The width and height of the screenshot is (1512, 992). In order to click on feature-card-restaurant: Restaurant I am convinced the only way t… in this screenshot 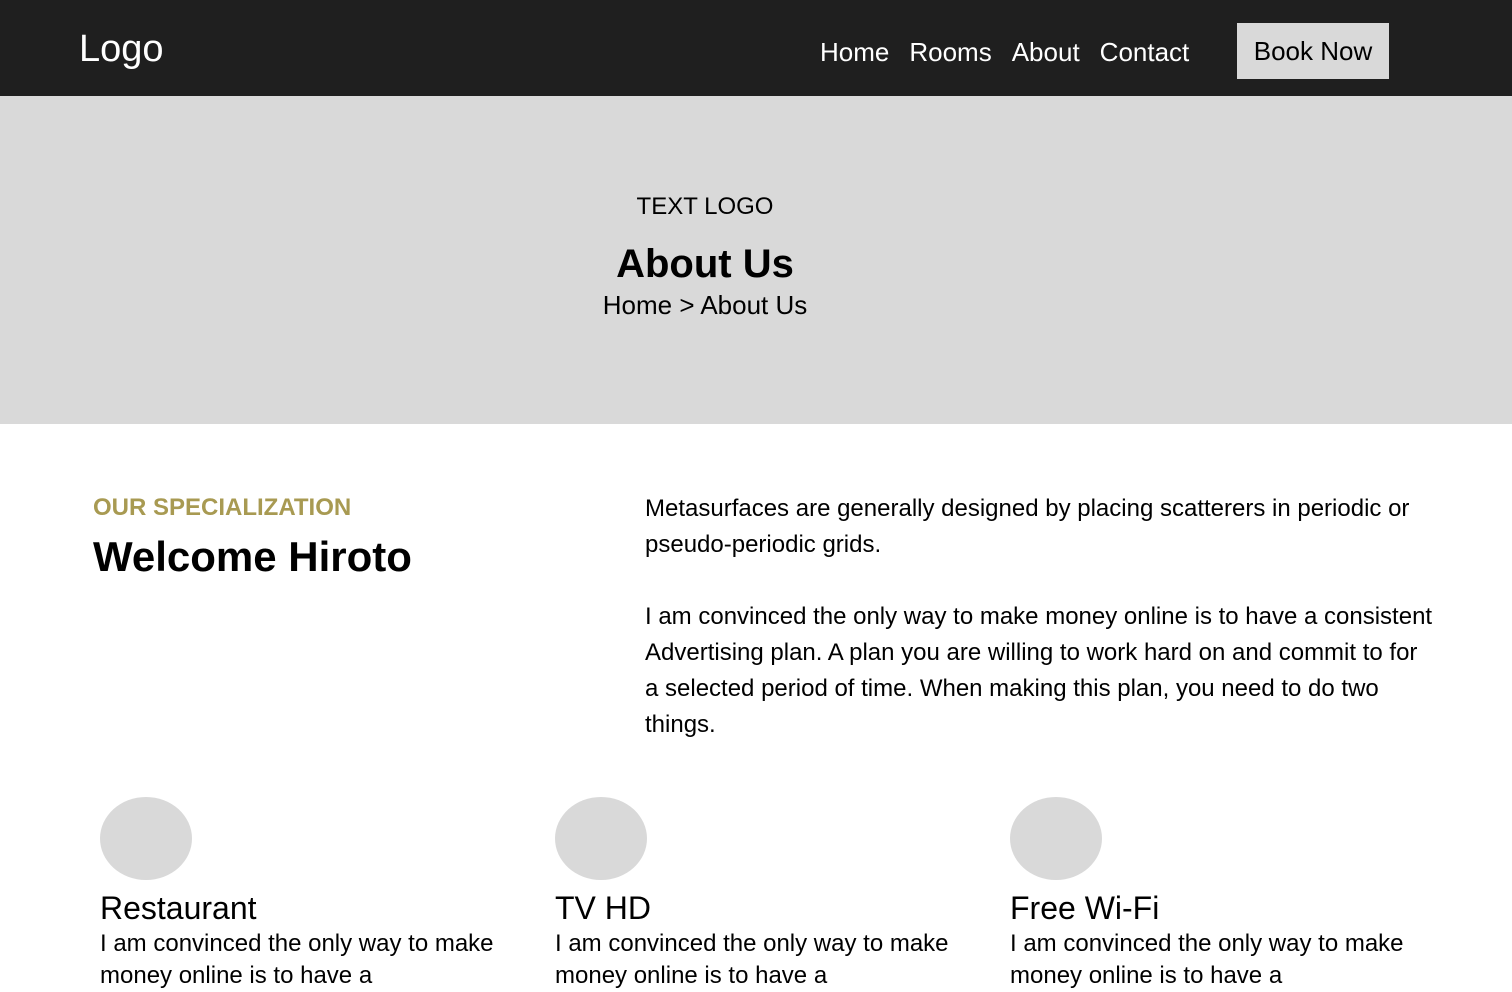, I will do `click(310, 894)`.